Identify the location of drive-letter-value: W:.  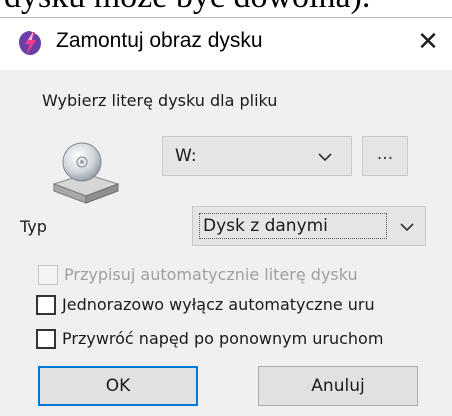
(186, 156).